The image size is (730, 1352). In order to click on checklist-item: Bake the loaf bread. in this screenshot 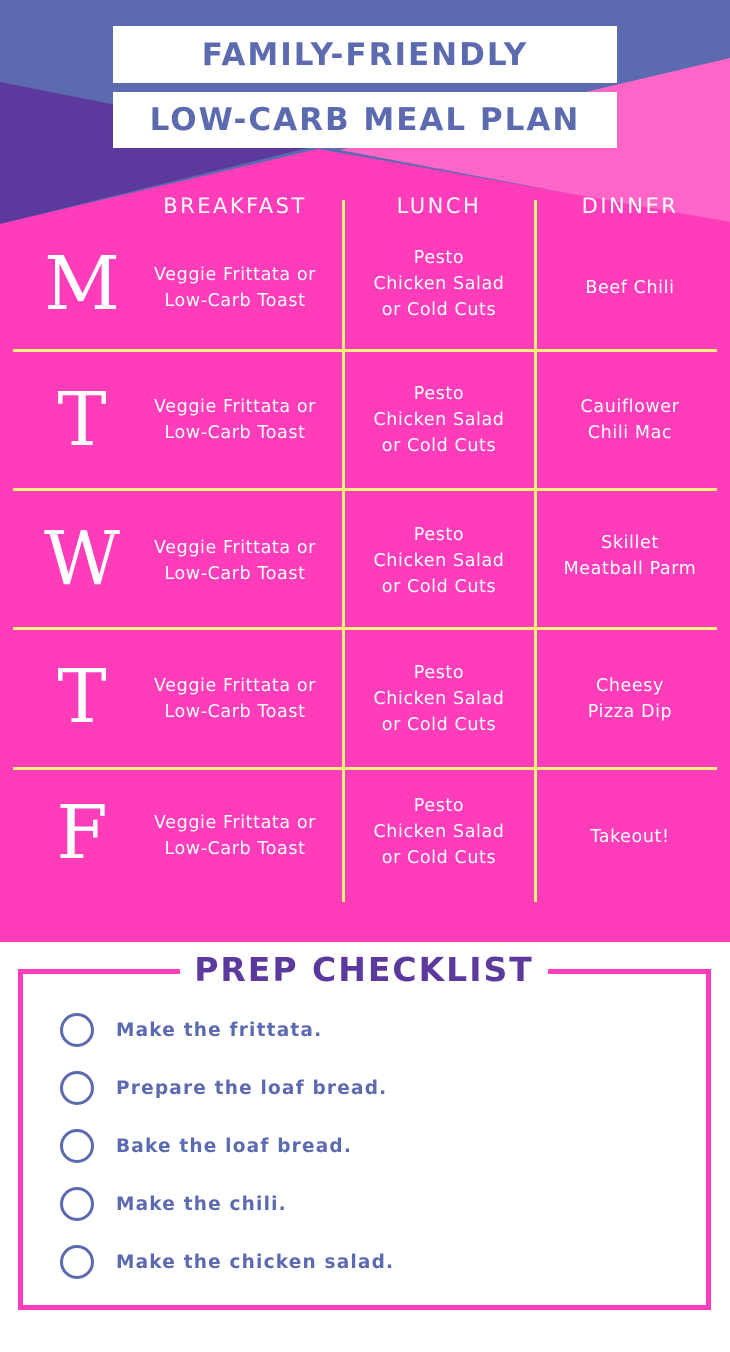, I will do `click(206, 1146)`.